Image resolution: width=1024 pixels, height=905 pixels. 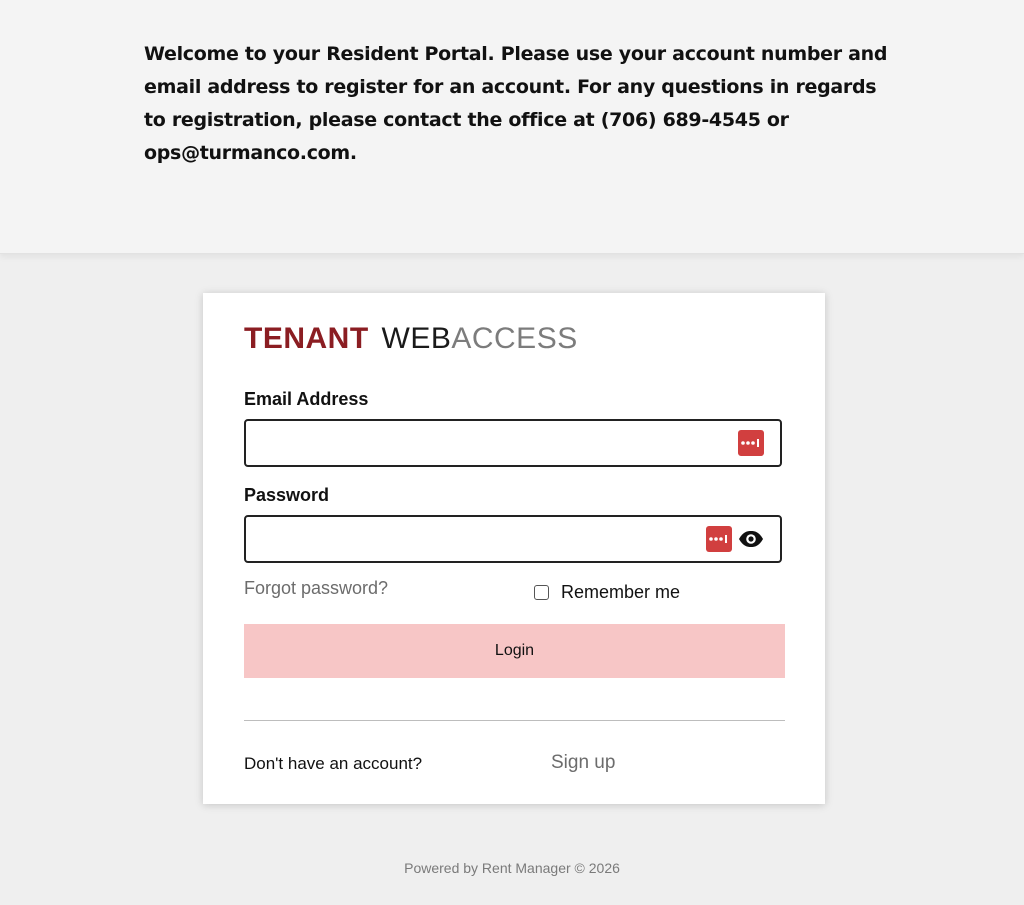 I want to click on email-field, so click(x=513, y=443).